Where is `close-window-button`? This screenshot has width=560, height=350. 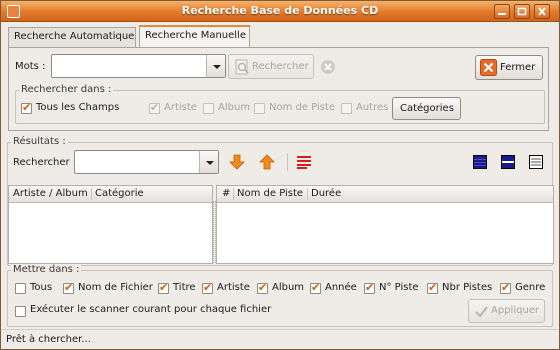
close-window-button is located at coordinates (542, 11).